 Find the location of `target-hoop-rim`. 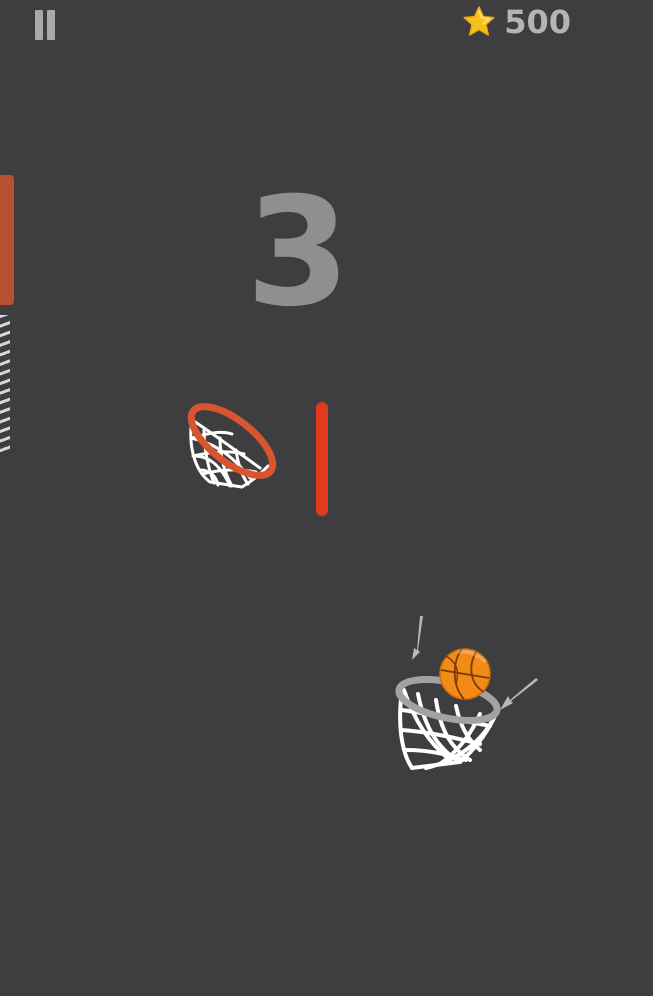

target-hoop-rim is located at coordinates (232, 441).